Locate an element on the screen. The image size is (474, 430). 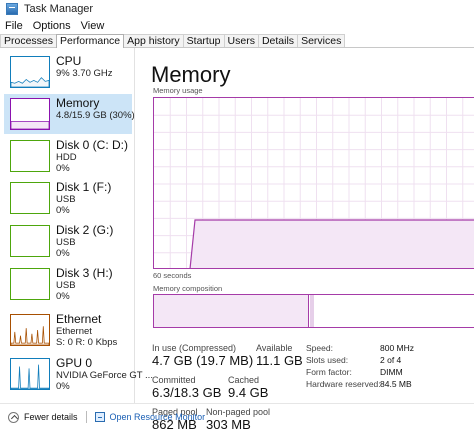
memory-usage-area is located at coordinates (332, 244).